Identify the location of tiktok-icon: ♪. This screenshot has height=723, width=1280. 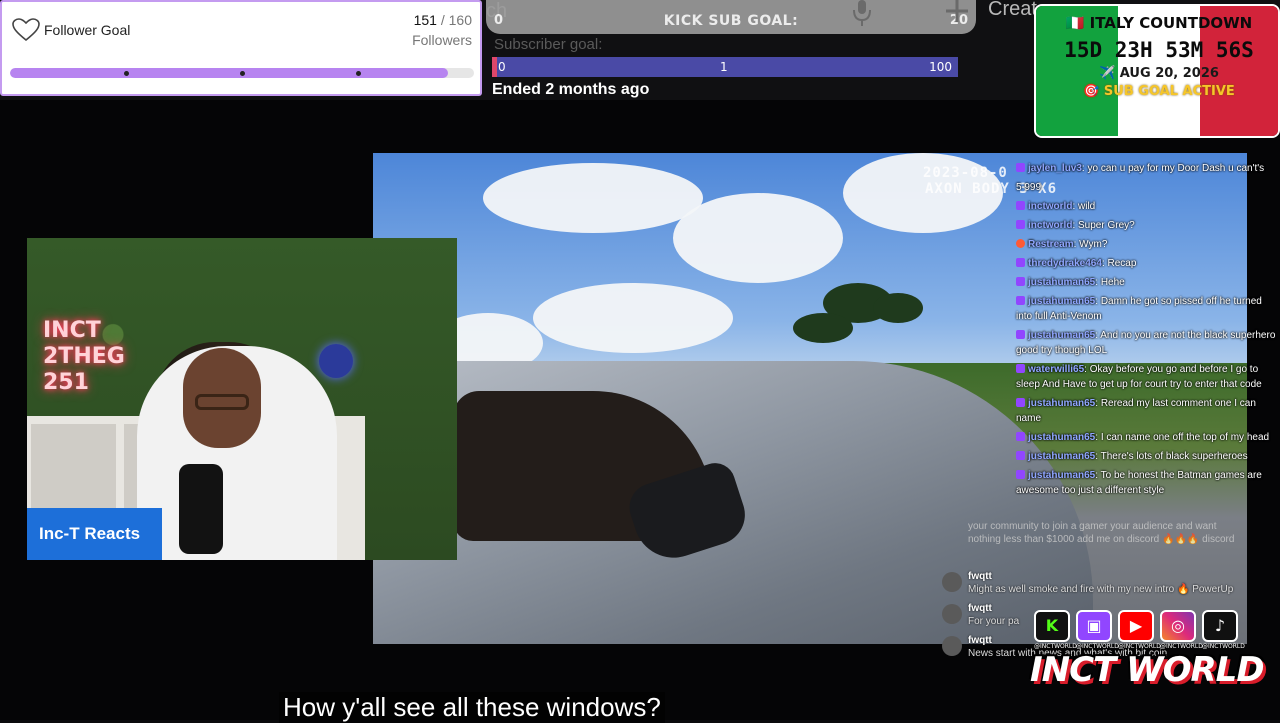
(1220, 626).